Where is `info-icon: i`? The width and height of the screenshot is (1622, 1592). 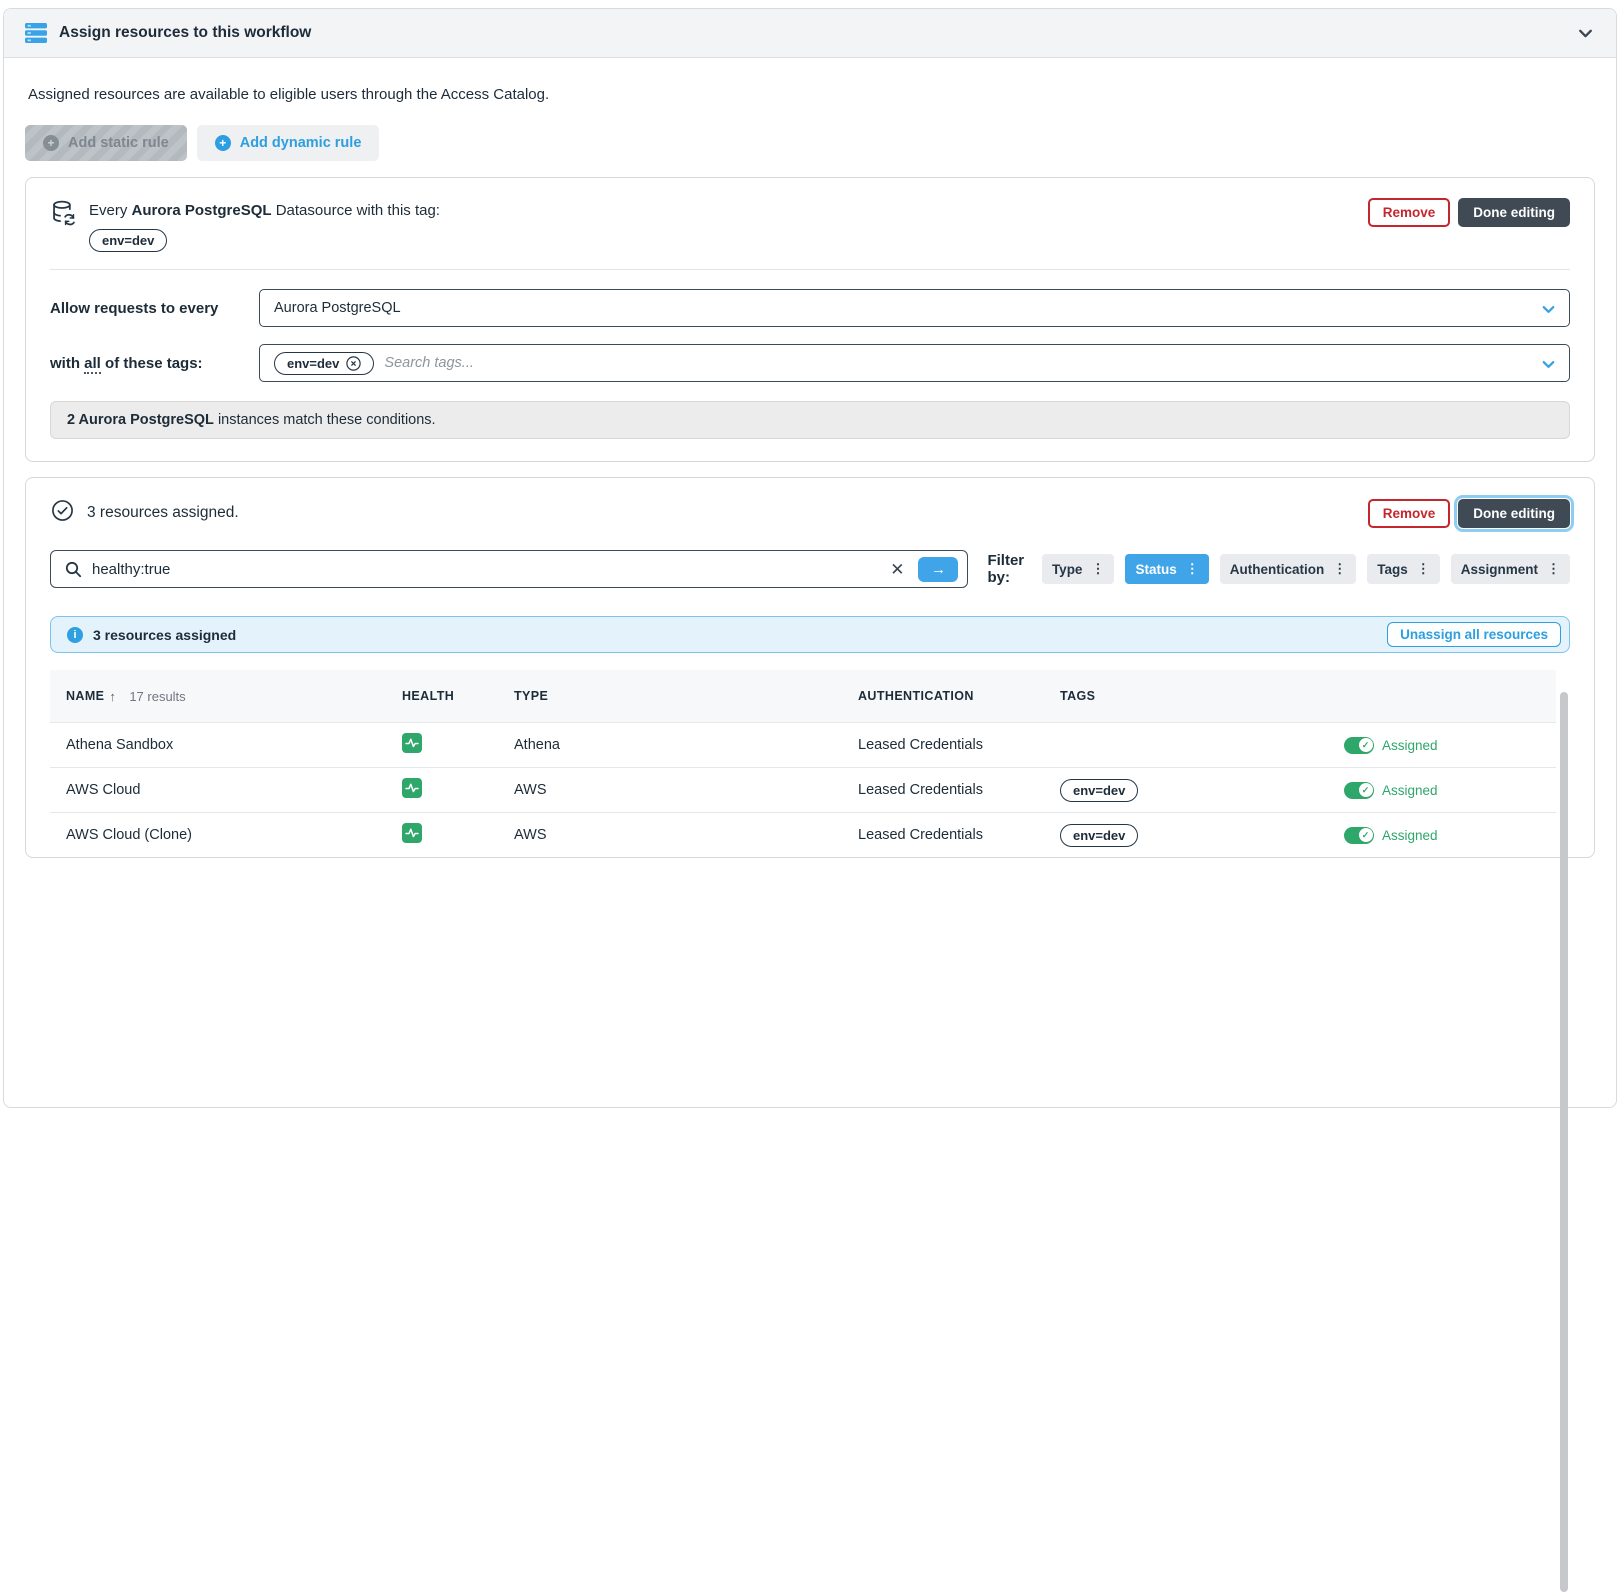 info-icon: i is located at coordinates (75, 634).